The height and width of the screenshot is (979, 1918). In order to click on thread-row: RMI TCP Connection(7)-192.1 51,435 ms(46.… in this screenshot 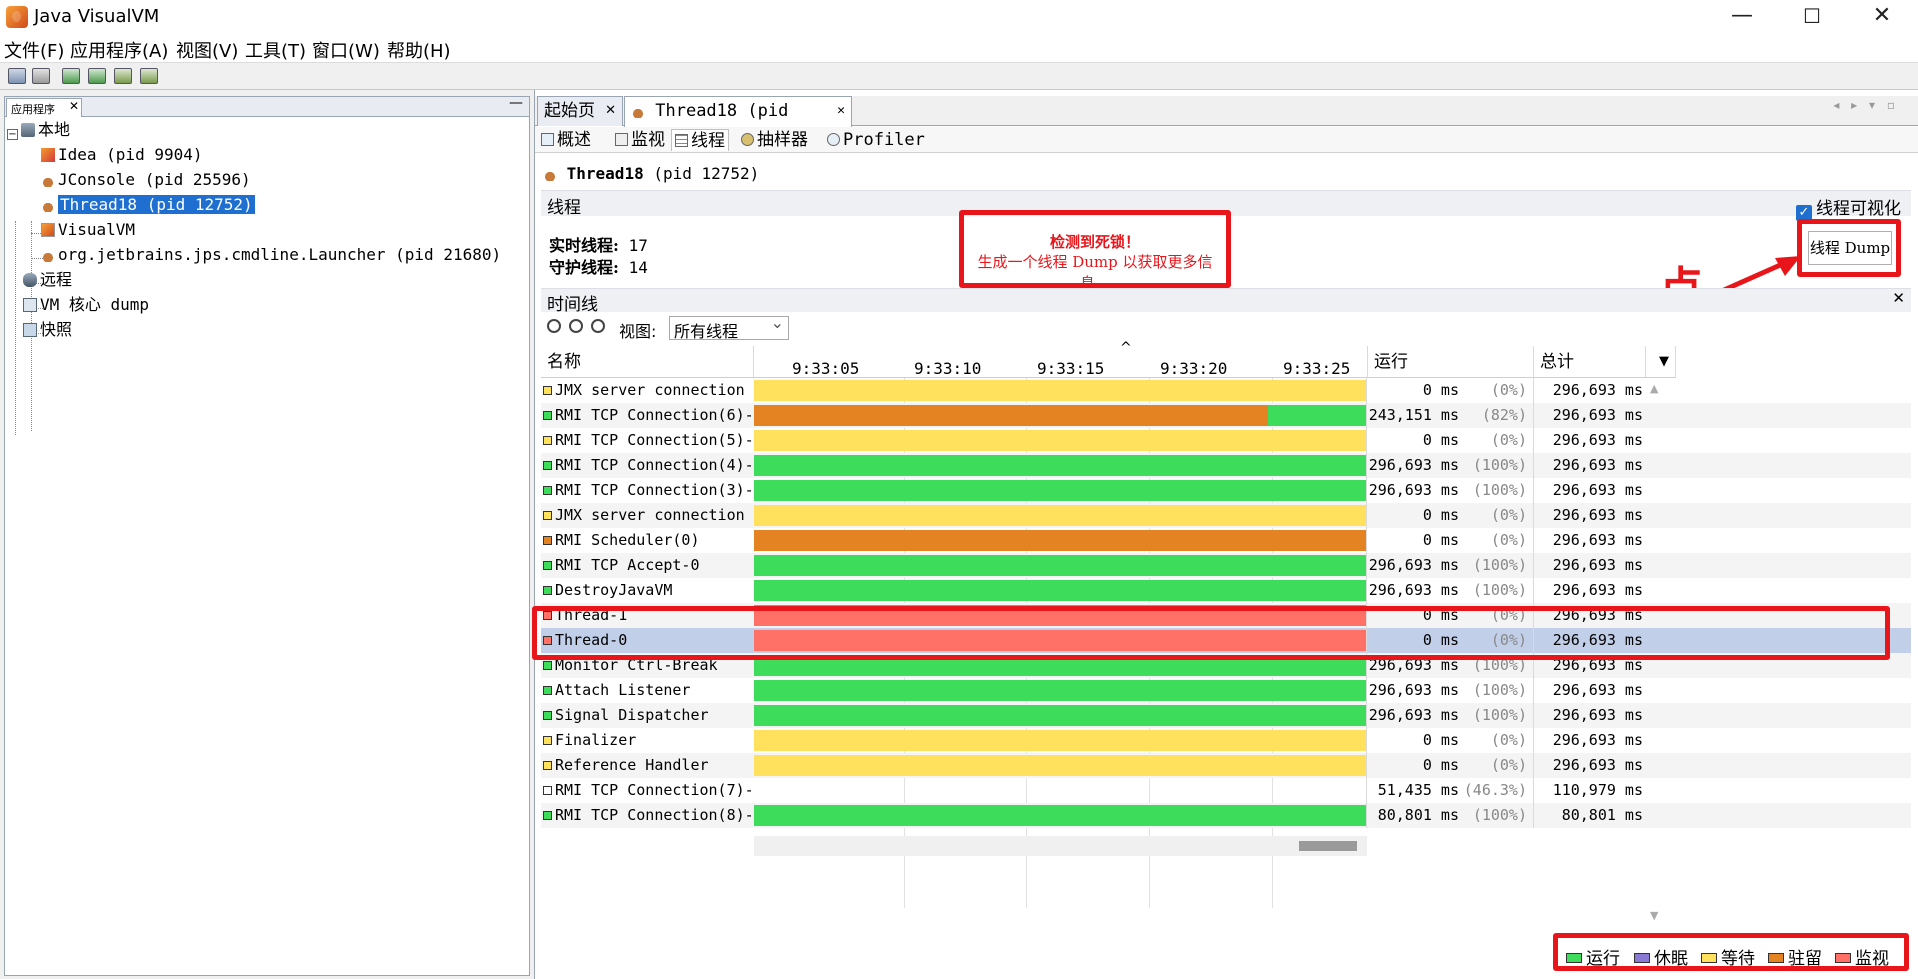, I will do `click(1226, 790)`.